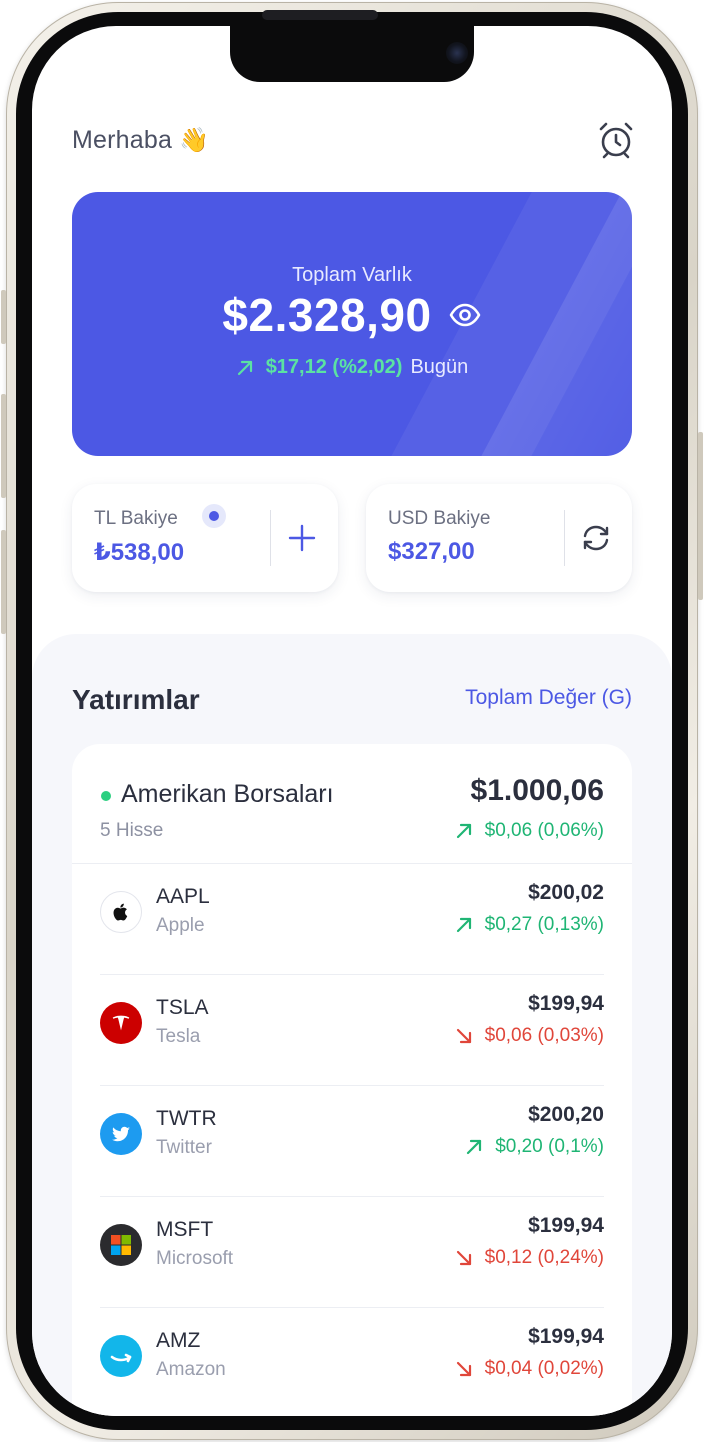  I want to click on total-assets-label: Toplam Varlık, so click(352, 275).